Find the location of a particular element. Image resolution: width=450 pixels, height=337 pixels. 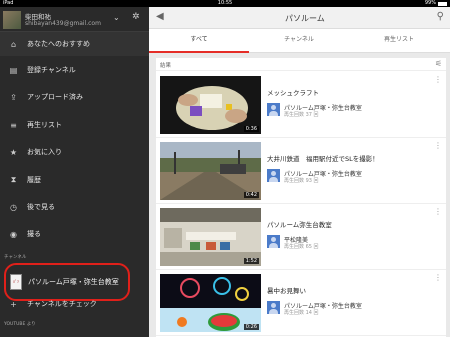

video-thumbnail: 0:26 is located at coordinates (210, 303).